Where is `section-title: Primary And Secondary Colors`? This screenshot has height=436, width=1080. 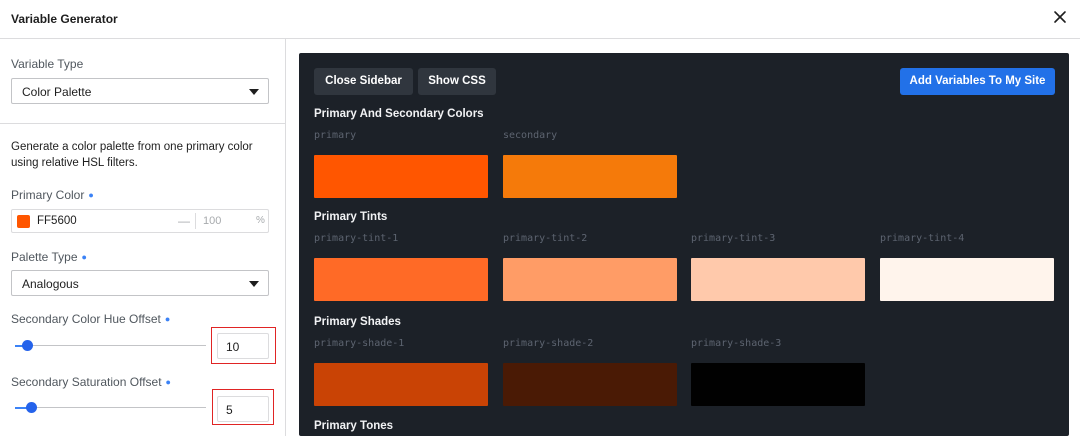
section-title: Primary And Secondary Colors is located at coordinates (399, 114).